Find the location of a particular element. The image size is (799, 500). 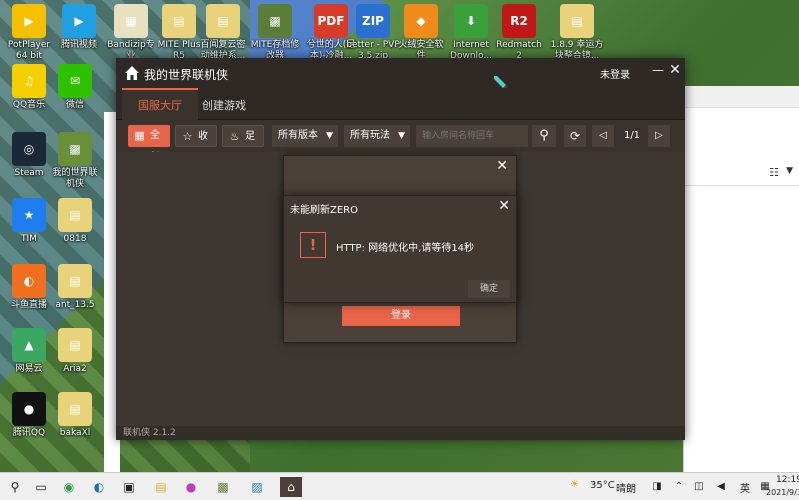

error-icon: ! is located at coordinates (313, 245).